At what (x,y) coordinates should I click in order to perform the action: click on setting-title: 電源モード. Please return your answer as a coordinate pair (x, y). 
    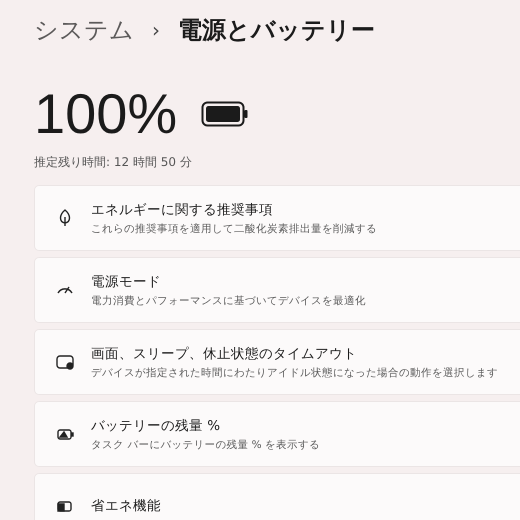
    Looking at the image, I should click on (126, 281).